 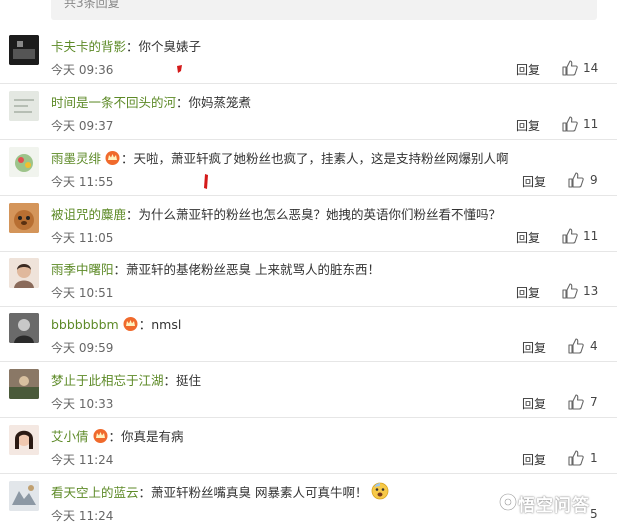 I want to click on censor-mark, so click(x=179, y=69).